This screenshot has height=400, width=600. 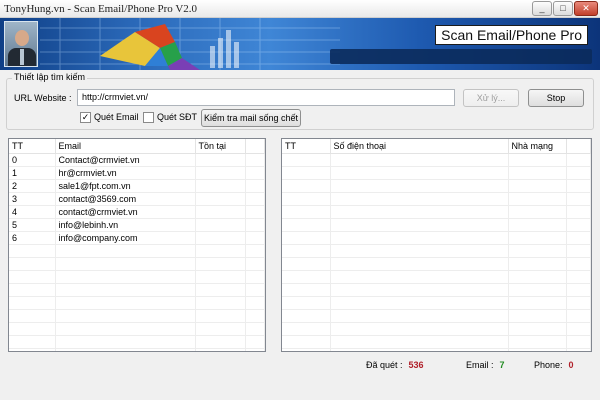 What do you see at coordinates (537, 146) in the screenshot?
I see `column-header-carrier: Nhà mạng` at bounding box center [537, 146].